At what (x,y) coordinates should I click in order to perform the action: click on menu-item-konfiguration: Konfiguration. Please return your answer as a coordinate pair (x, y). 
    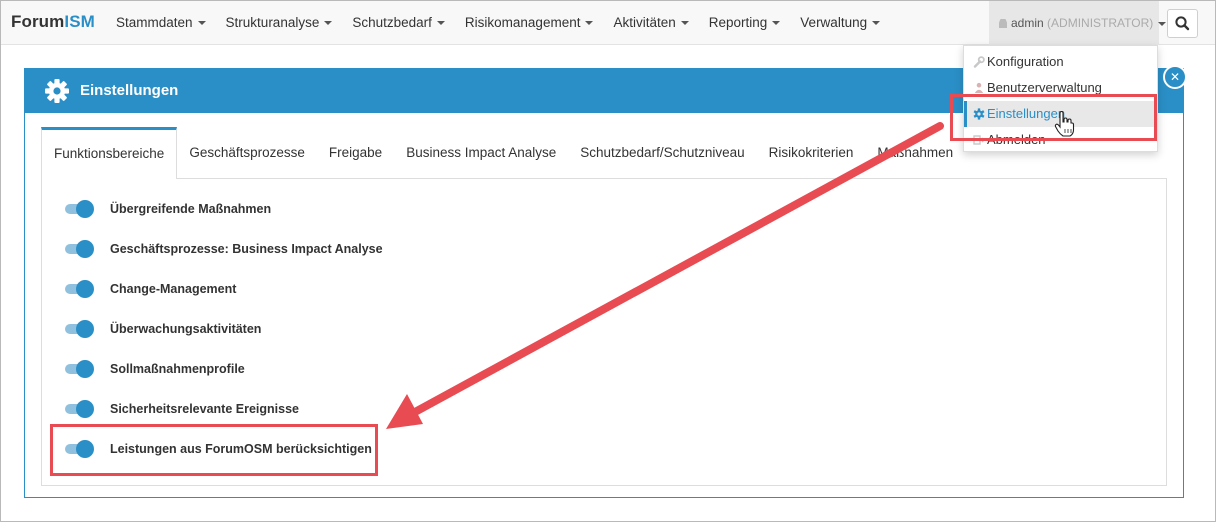
    Looking at the image, I should click on (1060, 62).